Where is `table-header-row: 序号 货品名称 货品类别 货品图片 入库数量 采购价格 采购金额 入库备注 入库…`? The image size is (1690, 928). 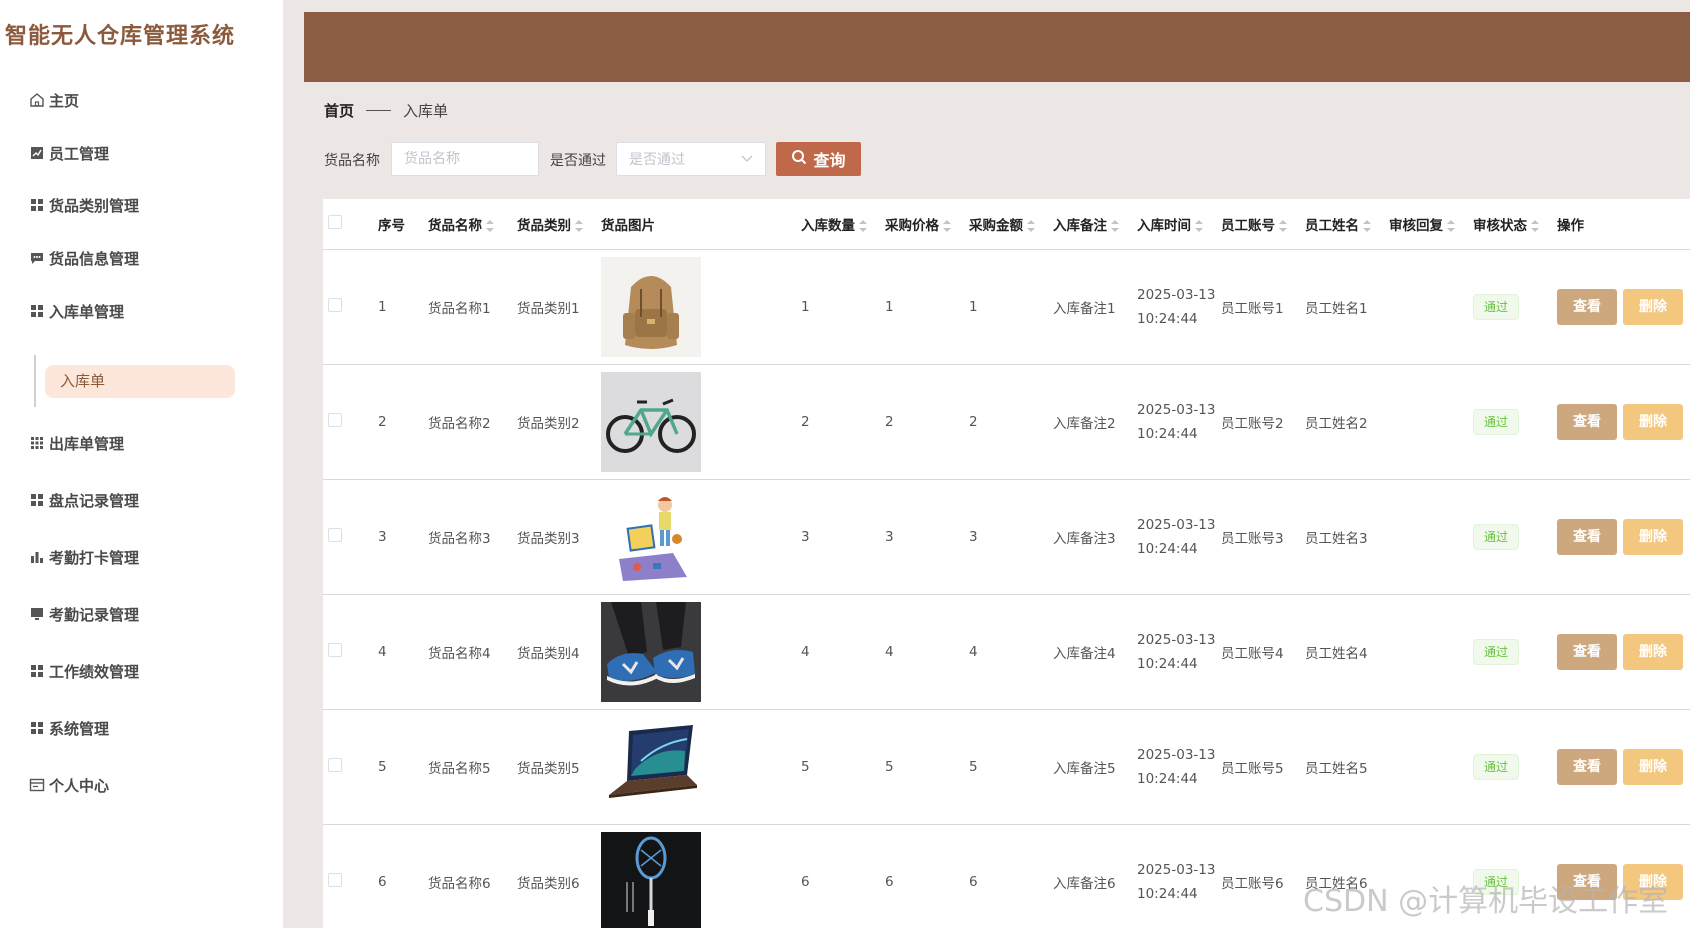
table-header-row: 序号 货品名称 货品类别 货品图片 入库数量 采购价格 采购金额 入库备注 入库… is located at coordinates (1006, 224).